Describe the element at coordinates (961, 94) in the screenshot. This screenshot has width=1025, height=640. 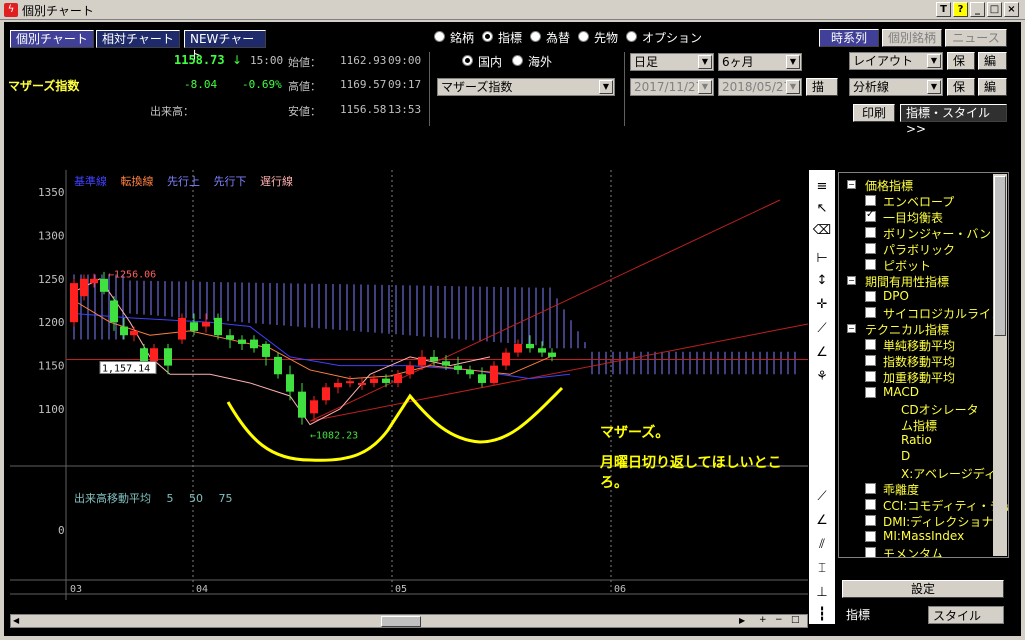
I see `save-analysis-button: 保存` at that location.